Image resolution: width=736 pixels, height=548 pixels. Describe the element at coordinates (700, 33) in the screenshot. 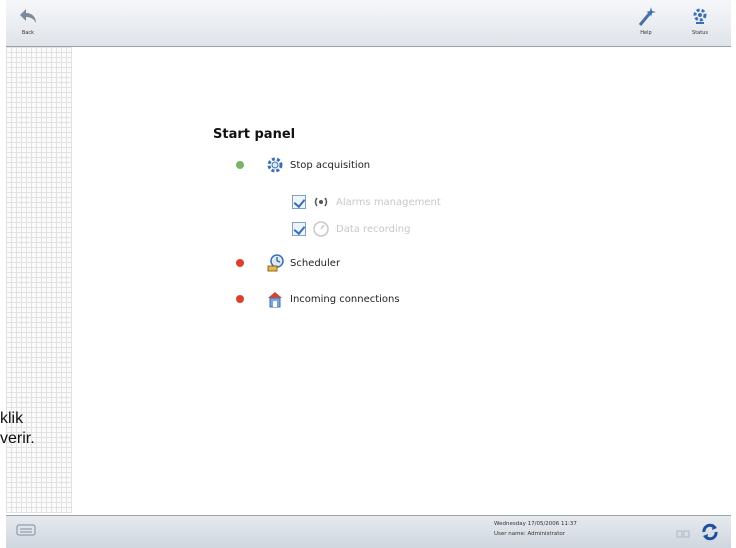

I see `status-label: Status` at that location.